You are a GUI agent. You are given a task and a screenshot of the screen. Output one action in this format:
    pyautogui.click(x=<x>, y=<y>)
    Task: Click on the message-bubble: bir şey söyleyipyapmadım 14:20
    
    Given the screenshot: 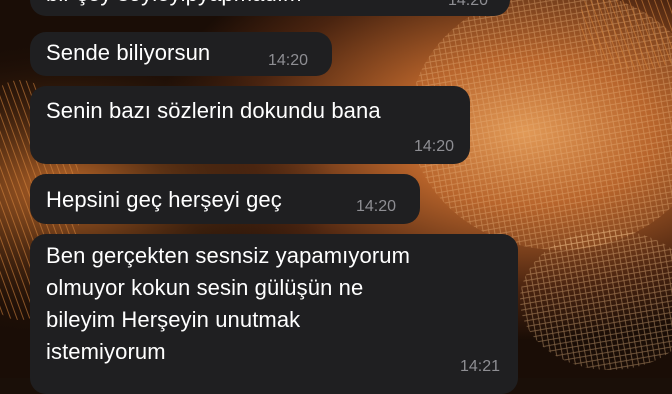 What is the action you would take?
    pyautogui.click(x=270, y=8)
    